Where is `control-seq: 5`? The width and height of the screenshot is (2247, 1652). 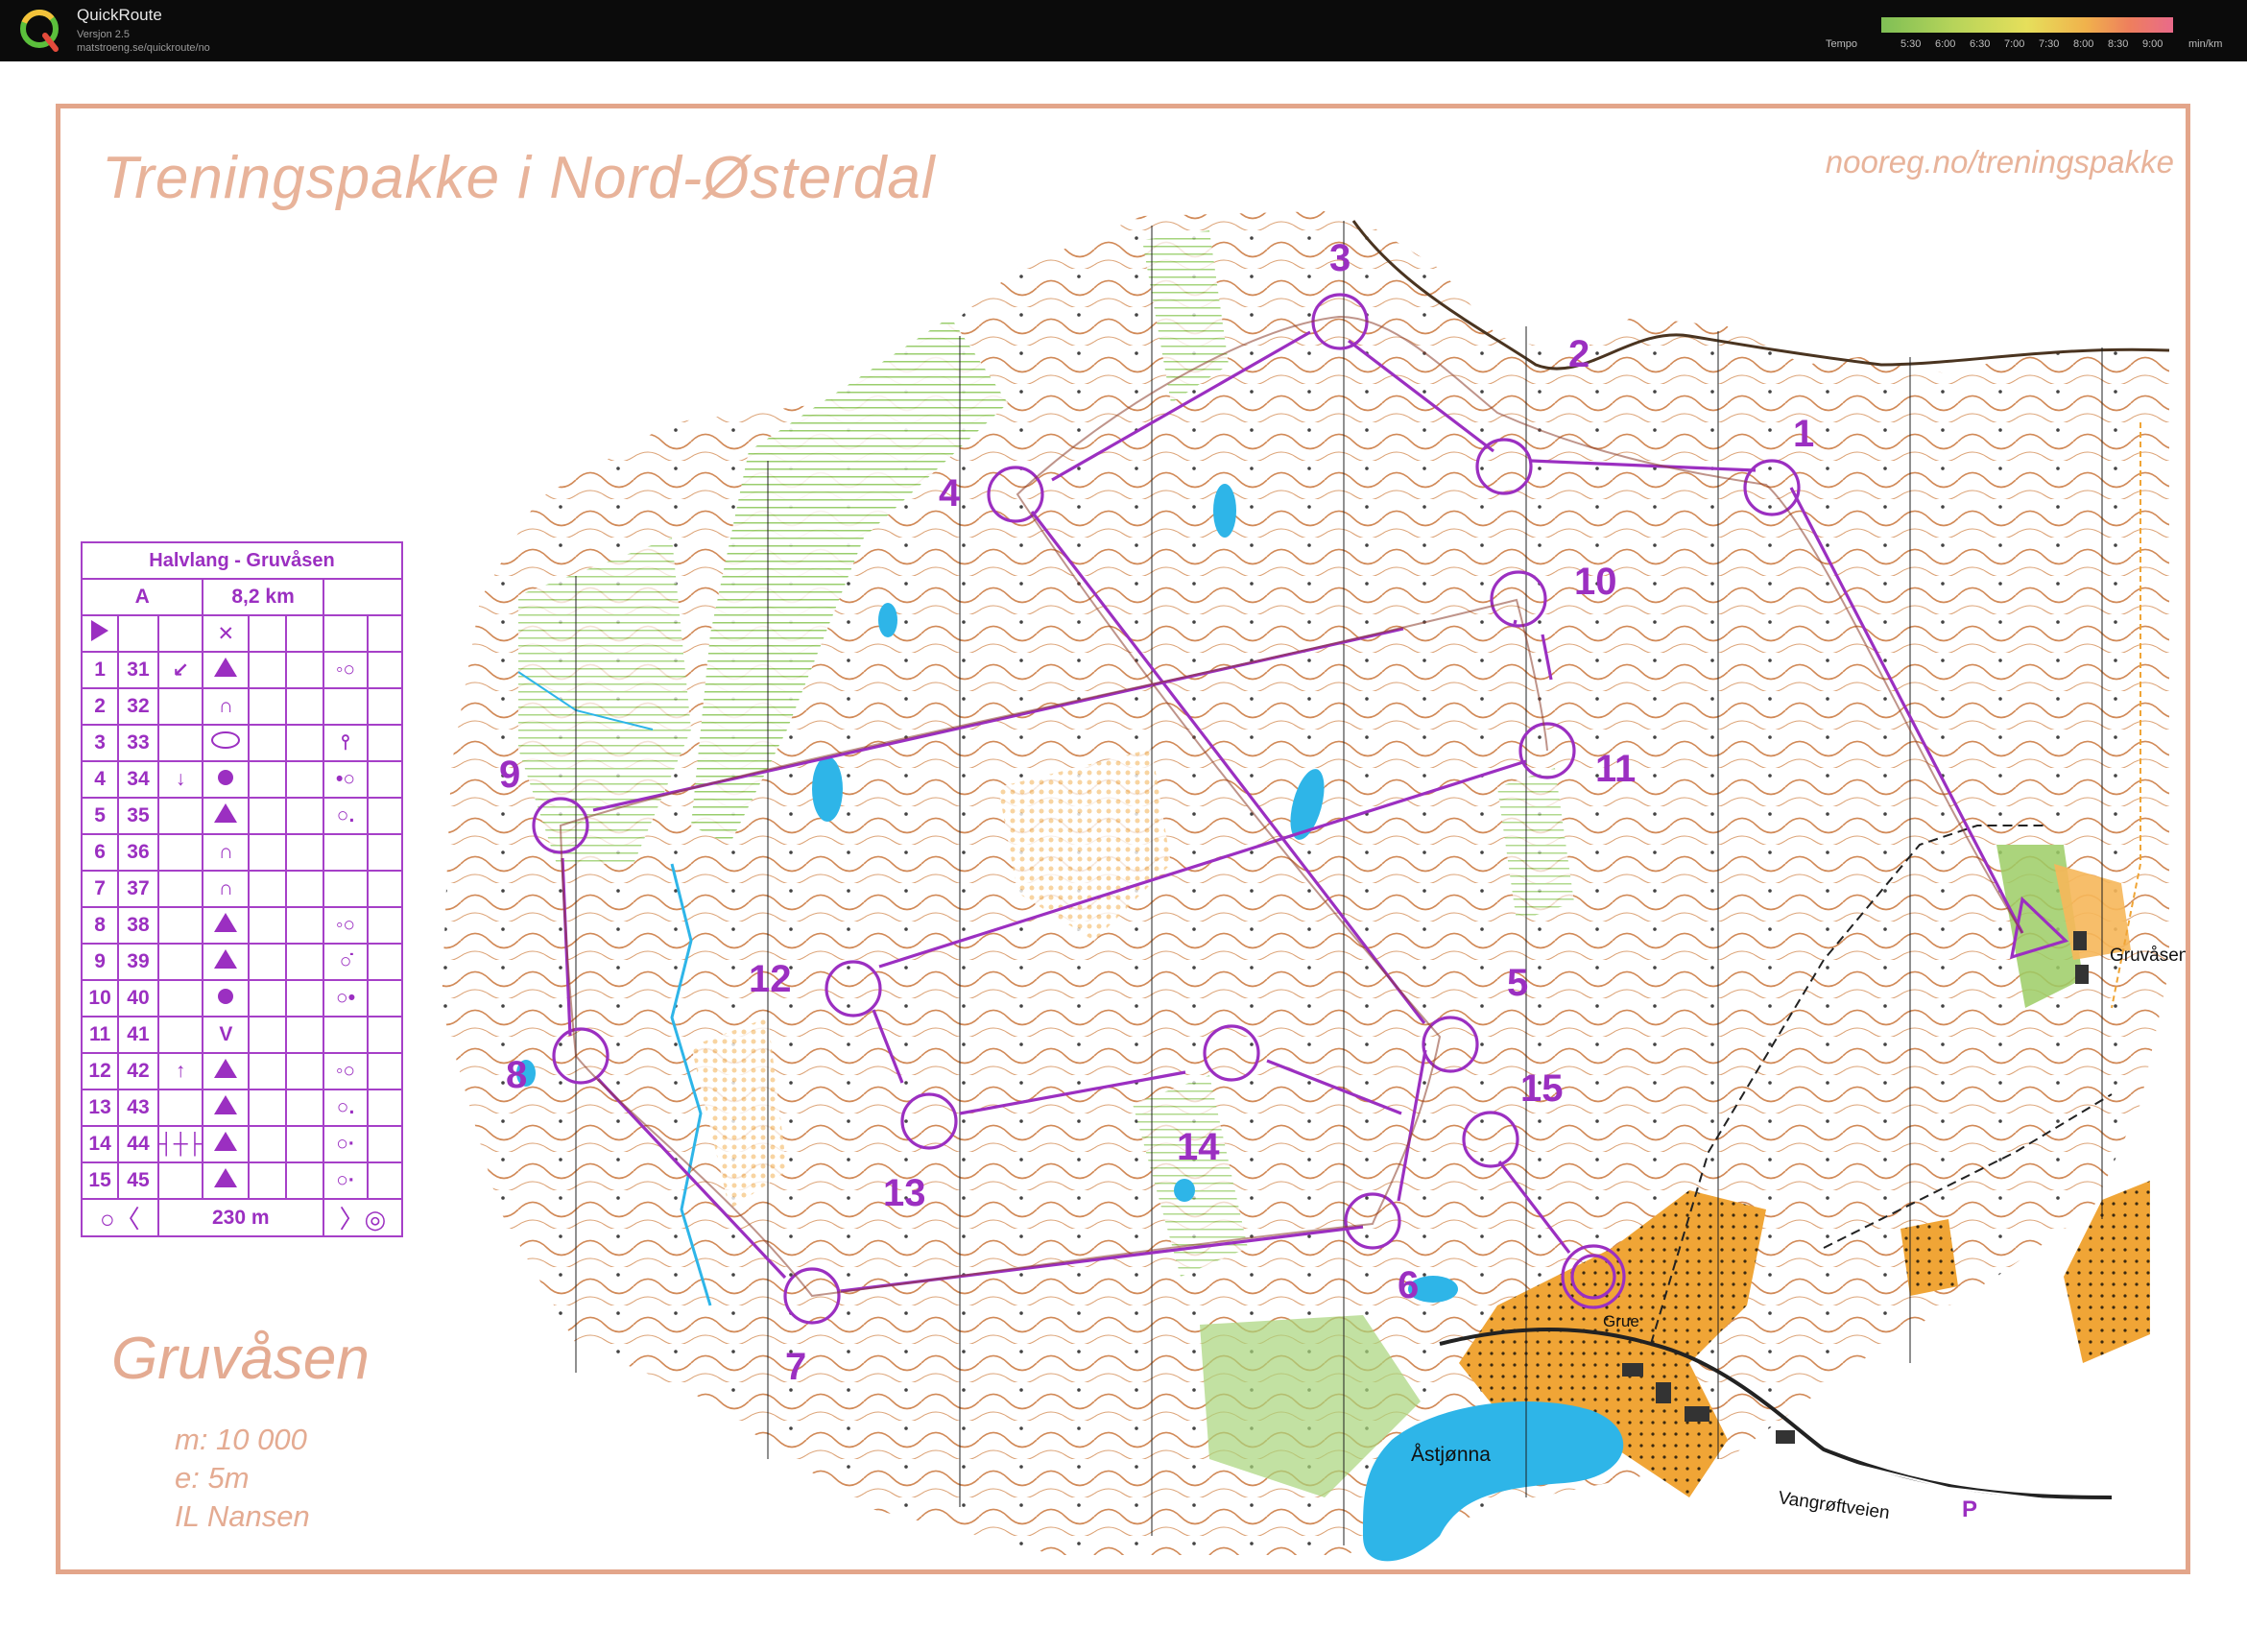 control-seq: 5 is located at coordinates (100, 816).